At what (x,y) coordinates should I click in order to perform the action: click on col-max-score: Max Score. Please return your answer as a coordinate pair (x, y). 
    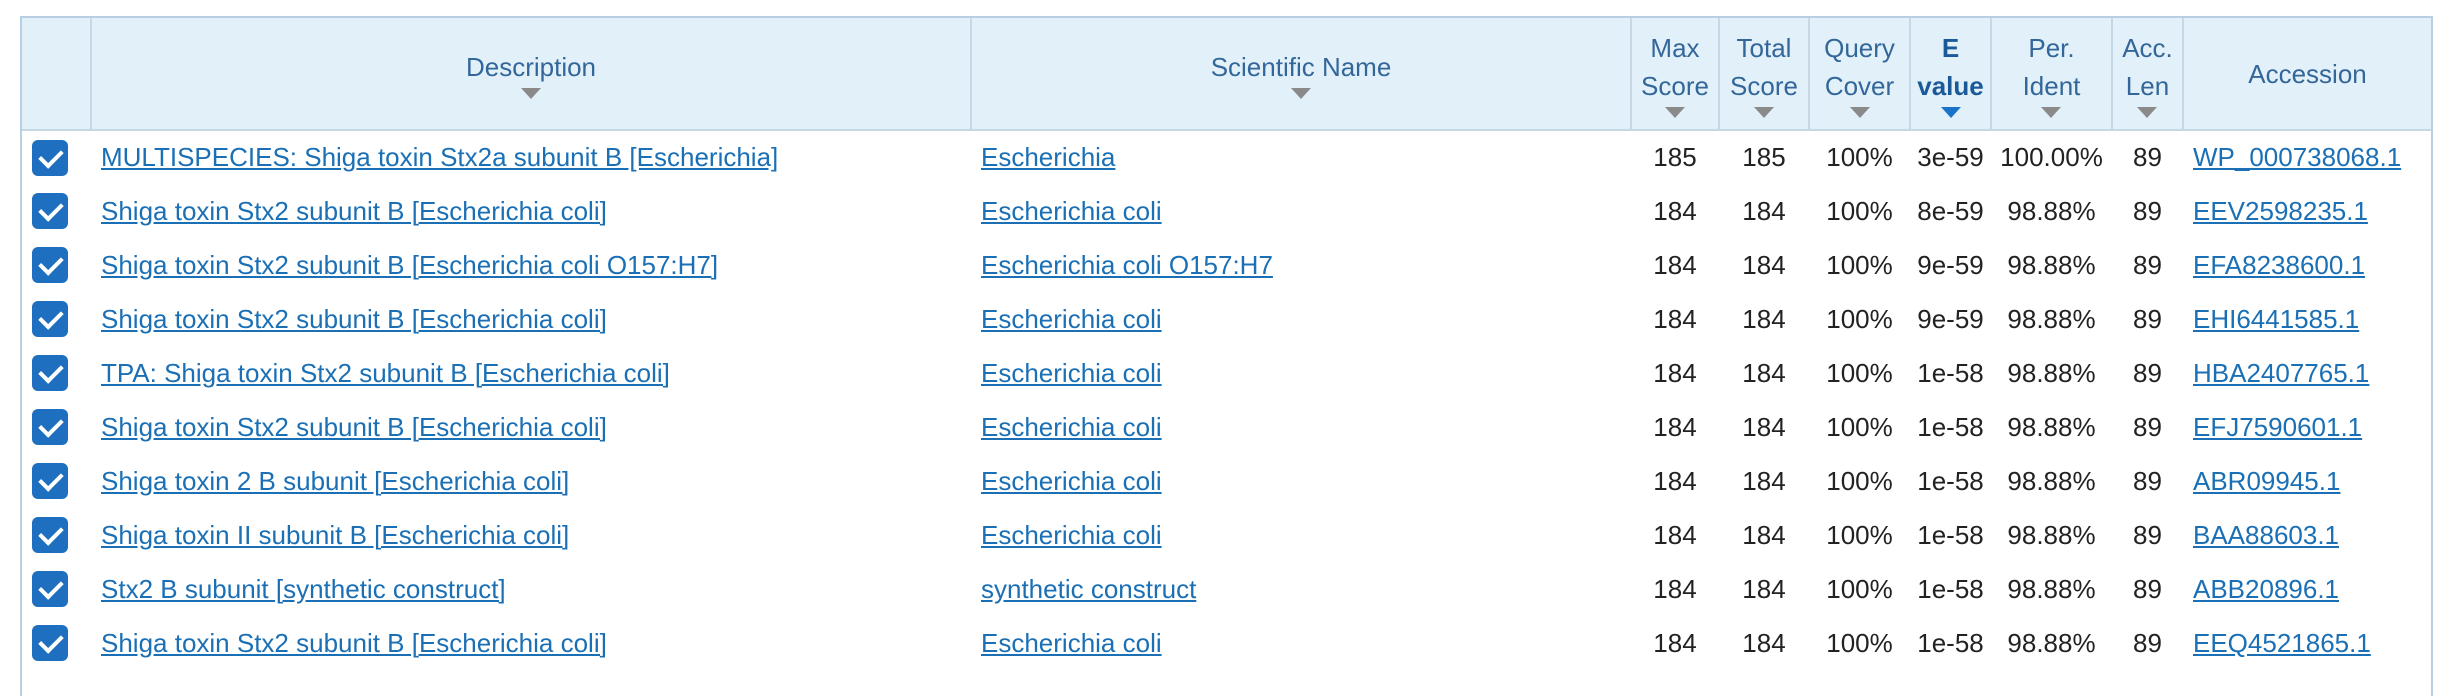
    Looking at the image, I should click on (1674, 74).